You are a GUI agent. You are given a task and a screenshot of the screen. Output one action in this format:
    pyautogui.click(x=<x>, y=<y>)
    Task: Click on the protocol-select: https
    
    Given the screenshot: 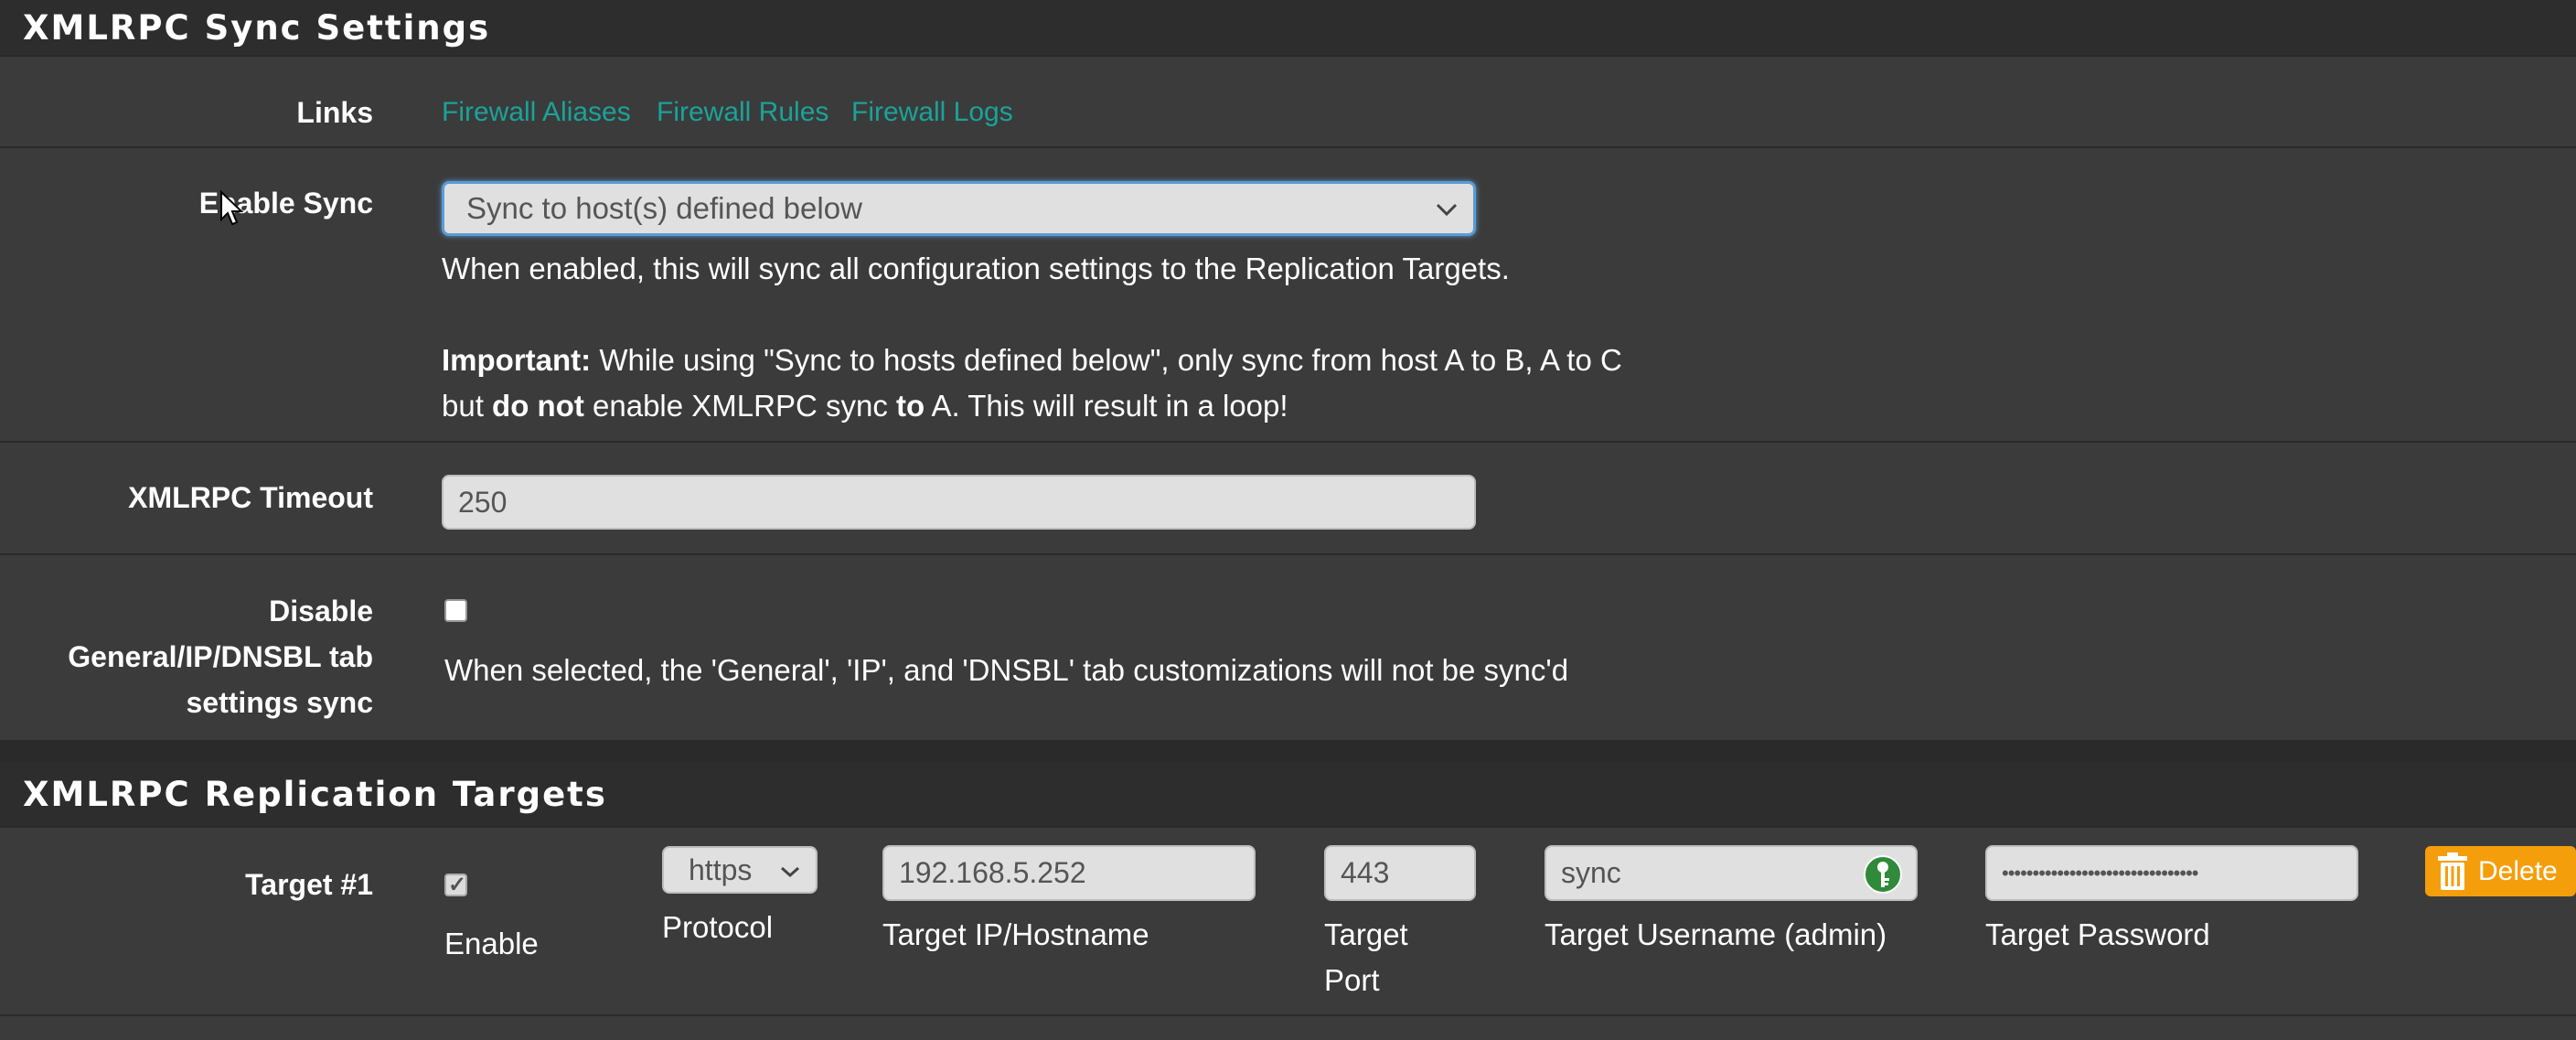 What is the action you would take?
    pyautogui.click(x=740, y=870)
    